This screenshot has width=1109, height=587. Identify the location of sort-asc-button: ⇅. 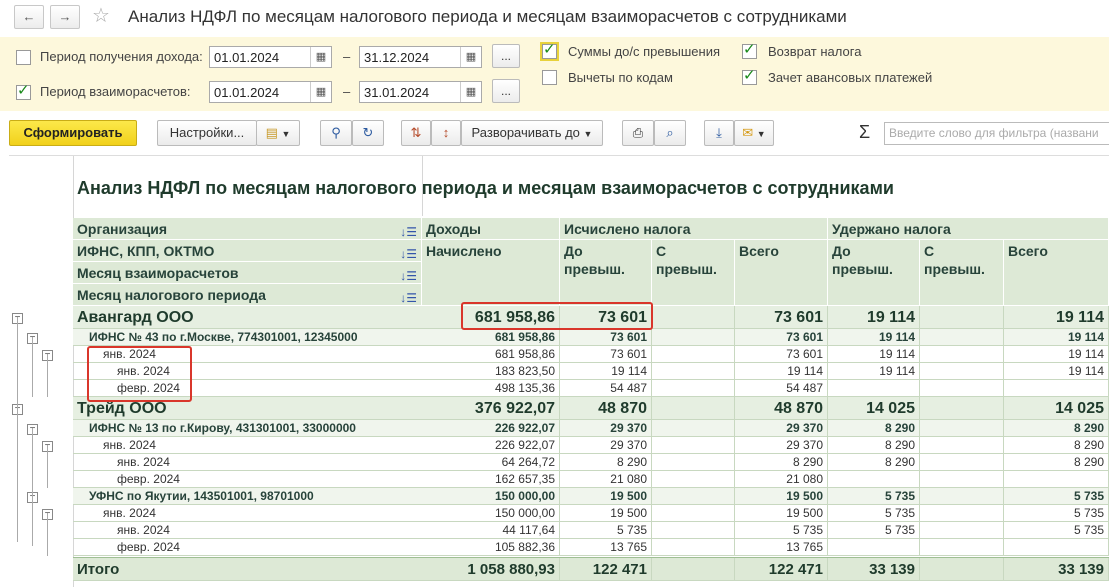
(416, 133).